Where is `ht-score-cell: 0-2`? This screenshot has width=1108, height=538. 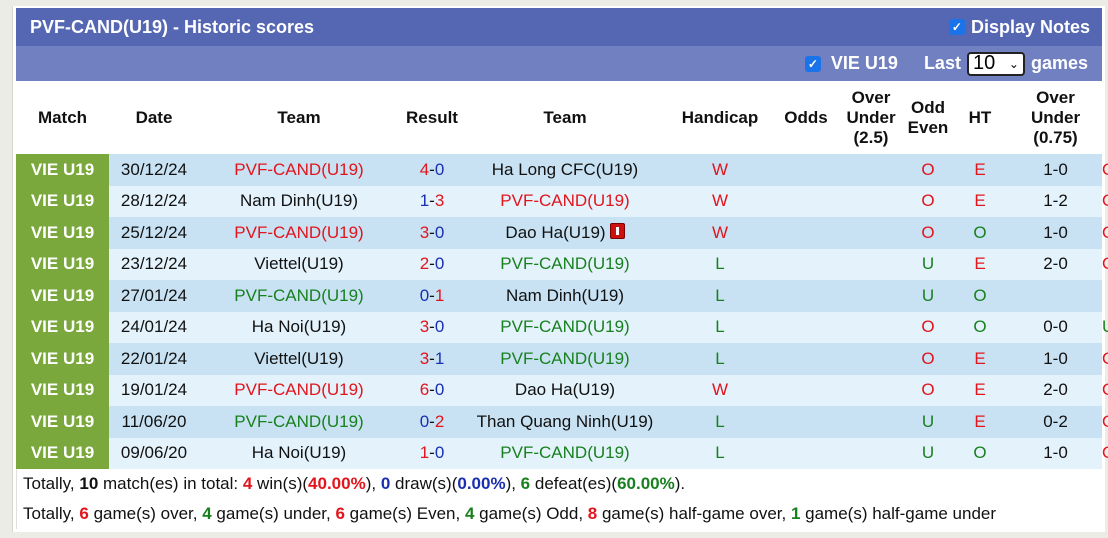 ht-score-cell: 0-2 is located at coordinates (1055, 422).